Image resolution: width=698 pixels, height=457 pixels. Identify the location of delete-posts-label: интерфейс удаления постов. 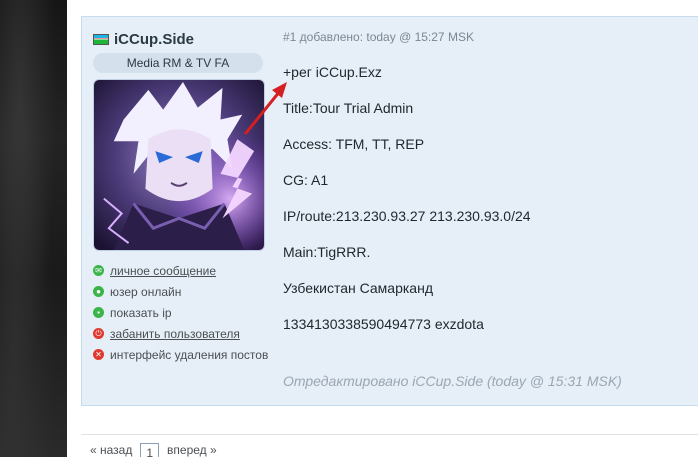
(189, 355).